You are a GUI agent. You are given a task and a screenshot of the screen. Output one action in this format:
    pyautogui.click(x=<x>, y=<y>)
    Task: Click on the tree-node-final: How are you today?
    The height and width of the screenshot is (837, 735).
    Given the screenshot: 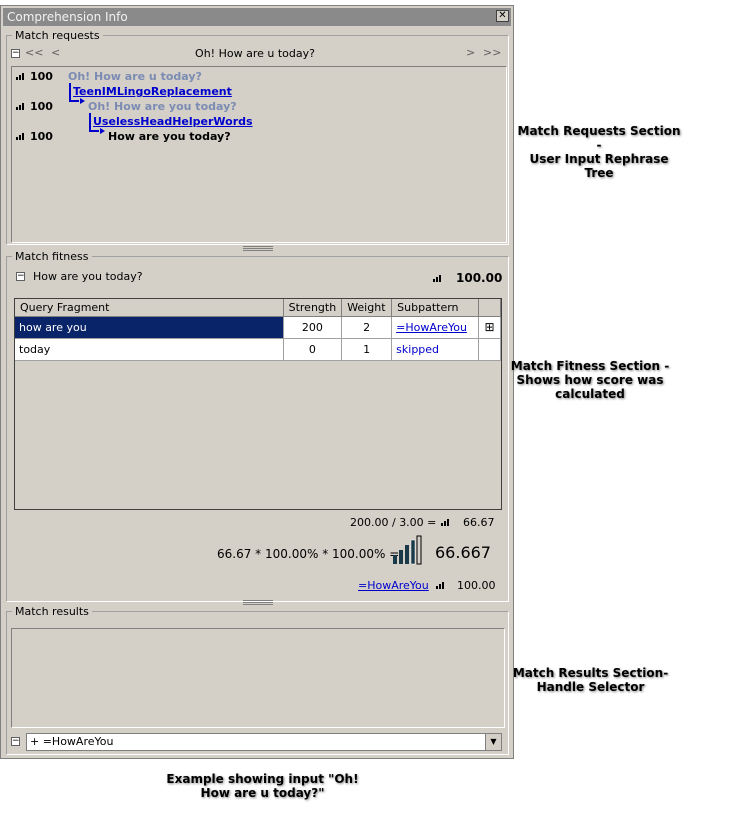 What is the action you would take?
    pyautogui.click(x=169, y=136)
    